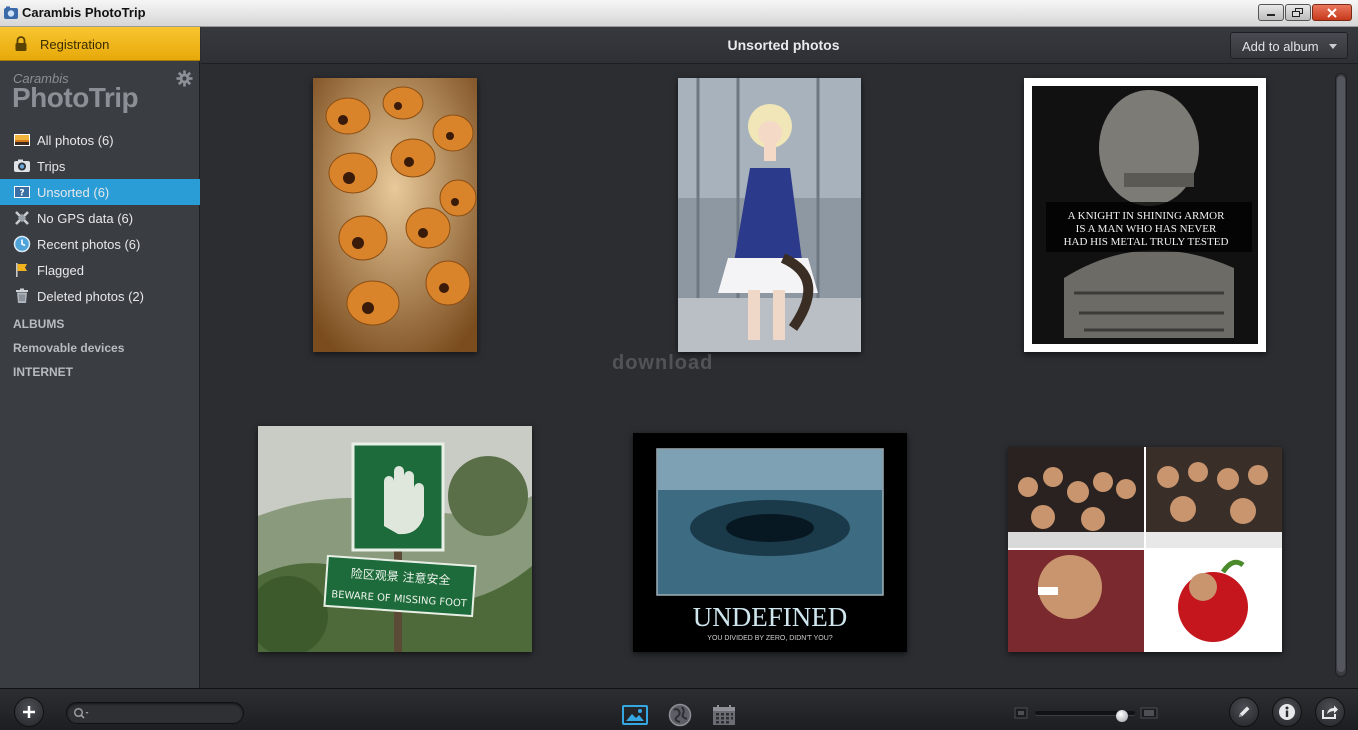  I want to click on sidebar-item-label: All photos (6), so click(75, 140).